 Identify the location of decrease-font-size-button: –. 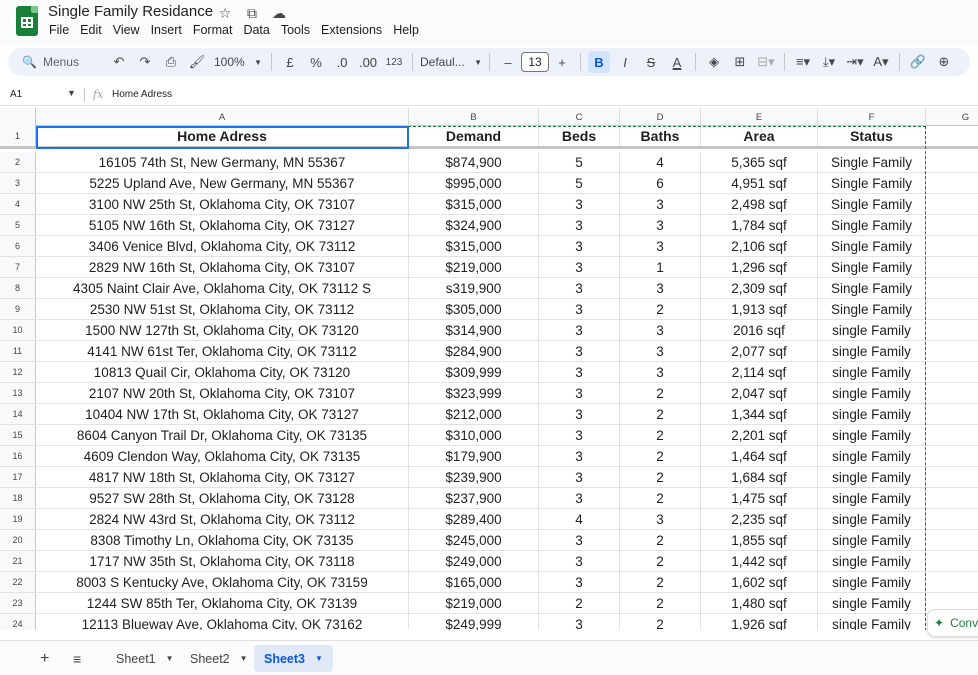
(508, 62).